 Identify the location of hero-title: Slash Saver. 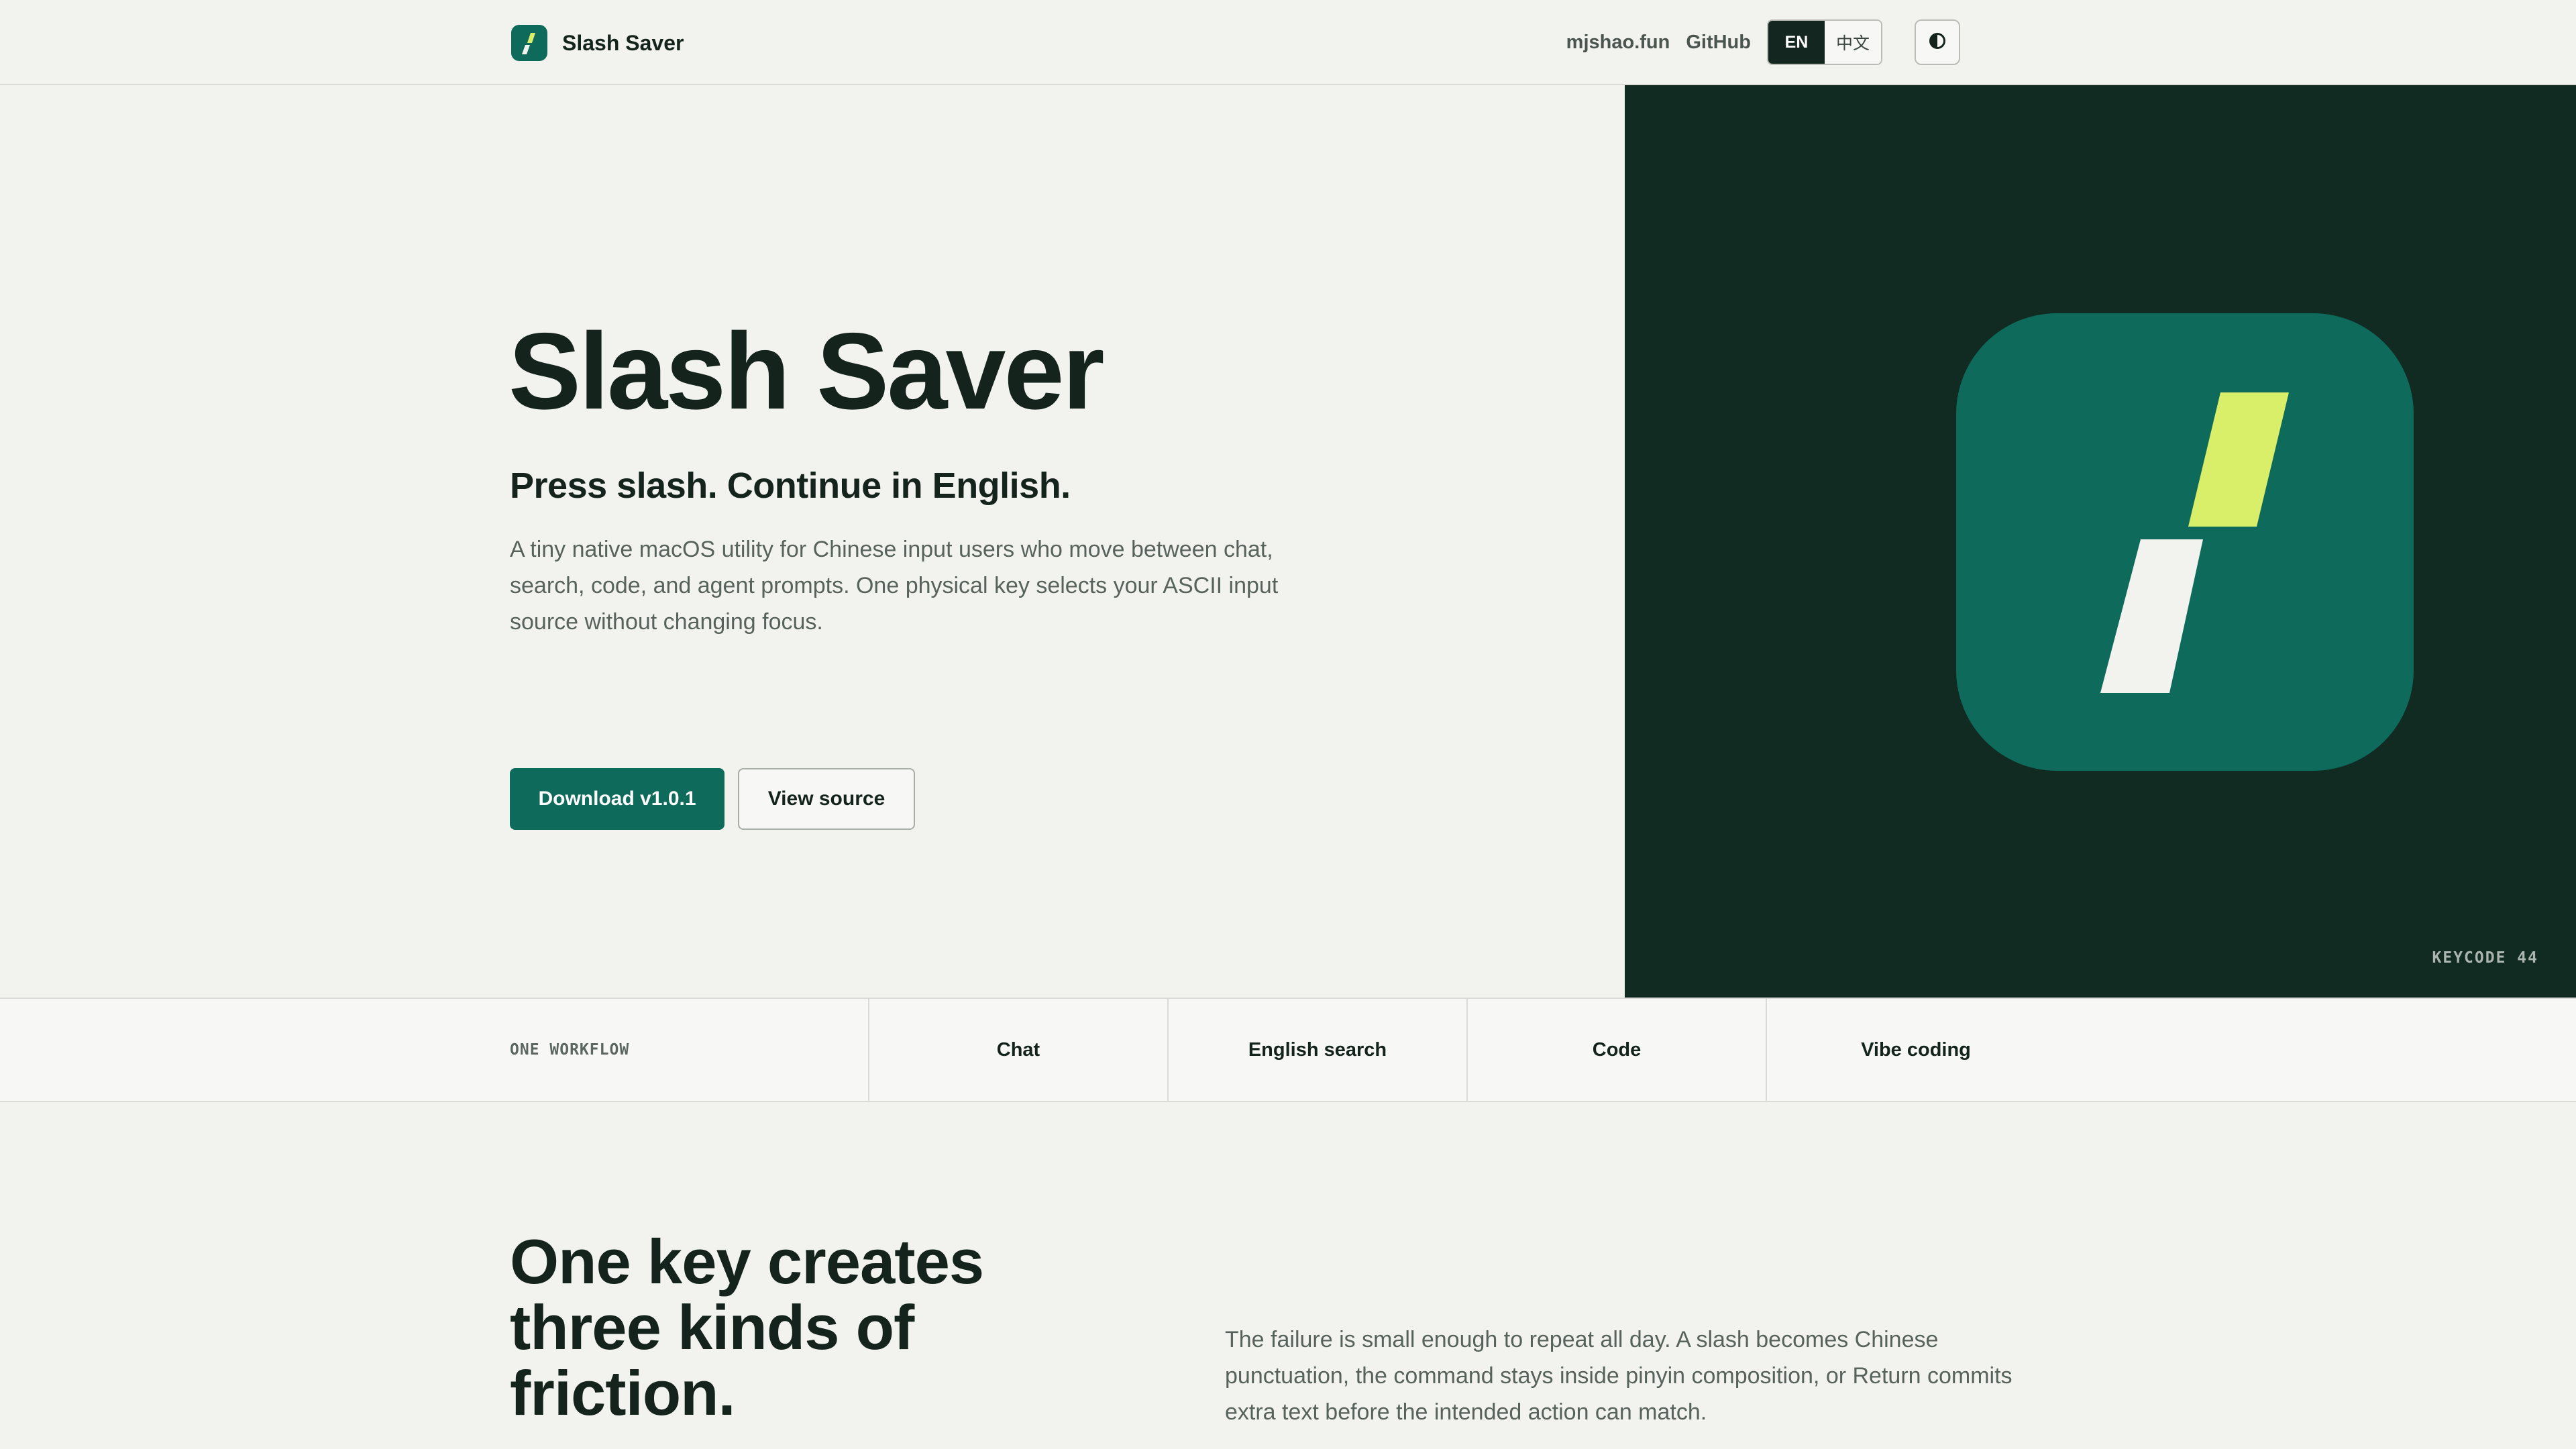
(806, 371).